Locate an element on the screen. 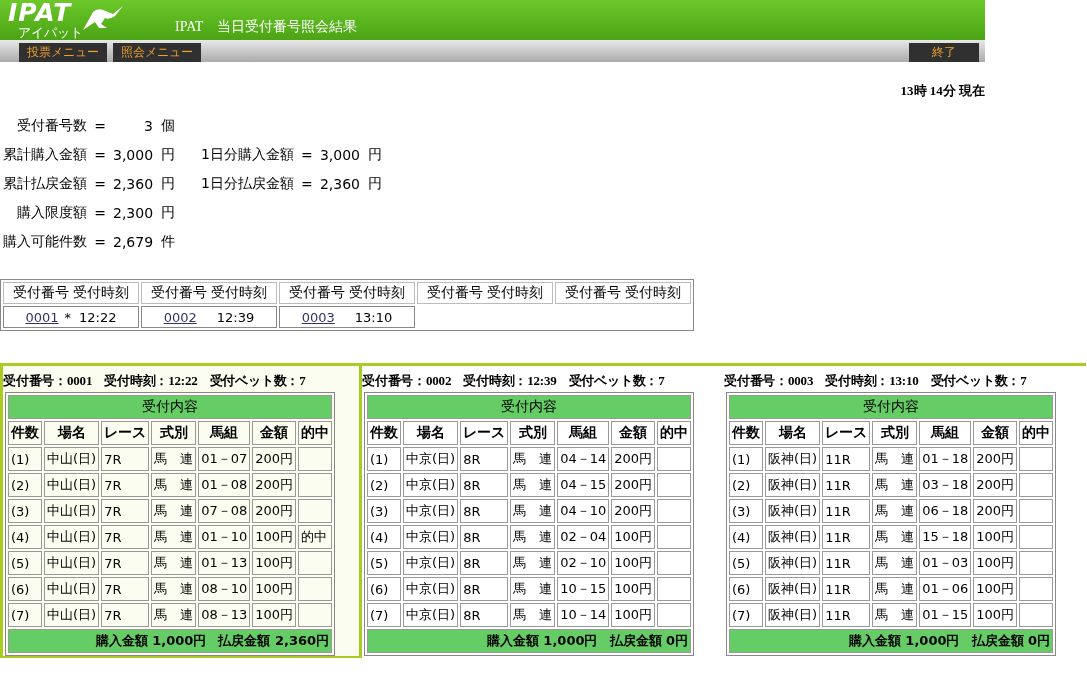 Image resolution: width=1087 pixels, height=677 pixels. table-cell: 08－13 is located at coordinates (224, 615).